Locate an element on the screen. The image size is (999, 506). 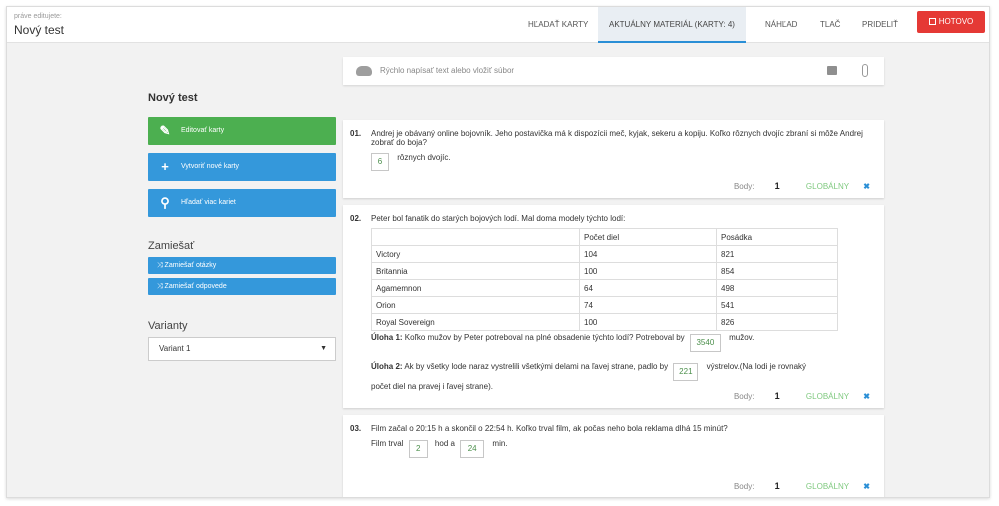
table-cell: Orion is located at coordinates (475, 305).